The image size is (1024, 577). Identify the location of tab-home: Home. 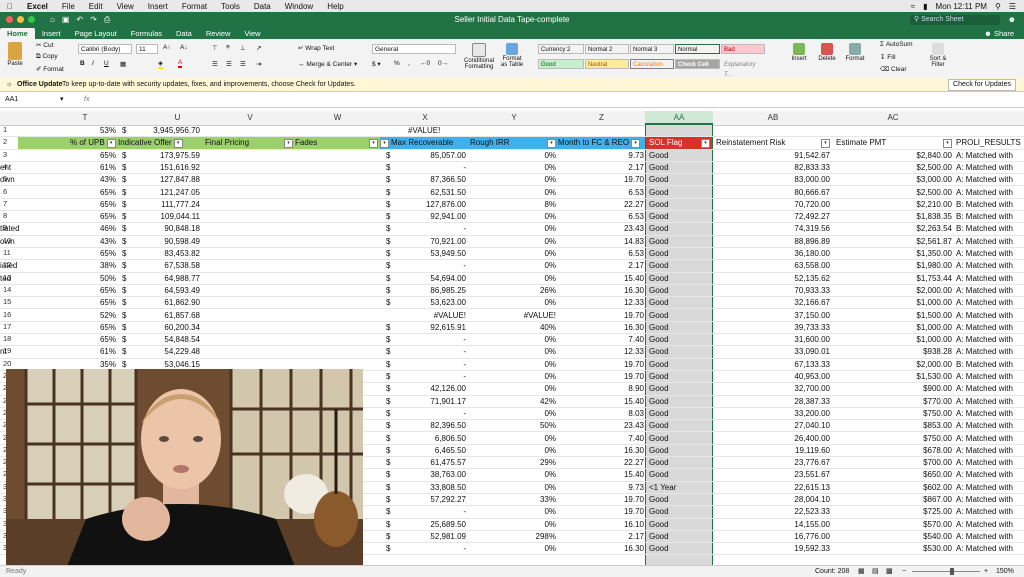
(17, 33).